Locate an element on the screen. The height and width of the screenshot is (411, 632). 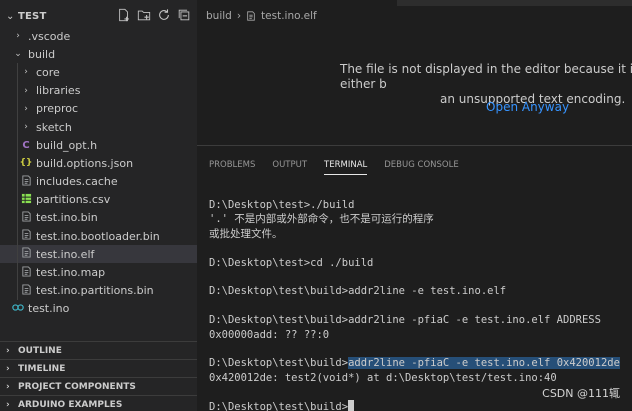
file-item: test.ino.bin is located at coordinates (98, 218).